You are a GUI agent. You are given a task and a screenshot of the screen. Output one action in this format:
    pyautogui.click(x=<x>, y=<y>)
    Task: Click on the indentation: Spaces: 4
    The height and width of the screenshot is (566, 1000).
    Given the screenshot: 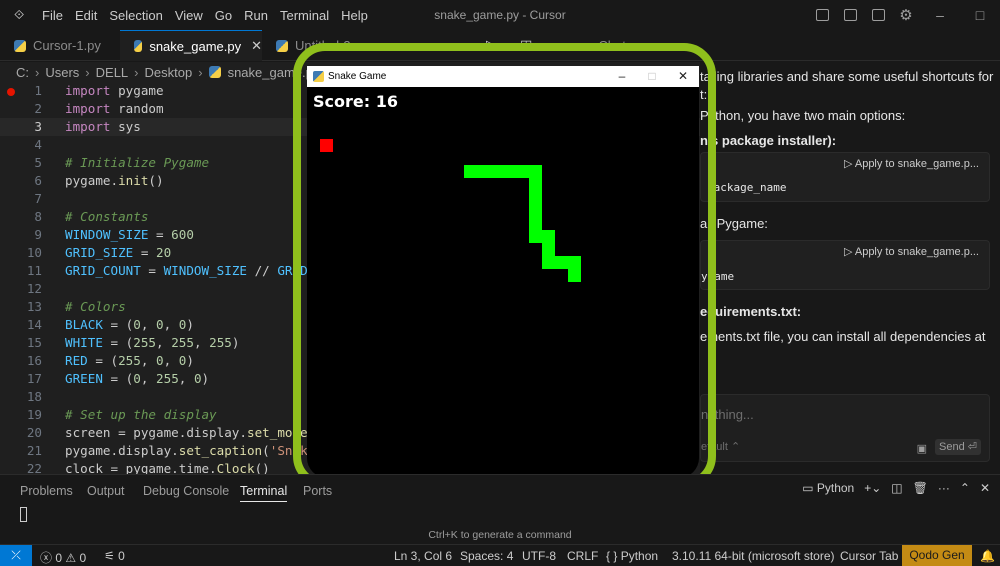 What is the action you would take?
    pyautogui.click(x=486, y=556)
    